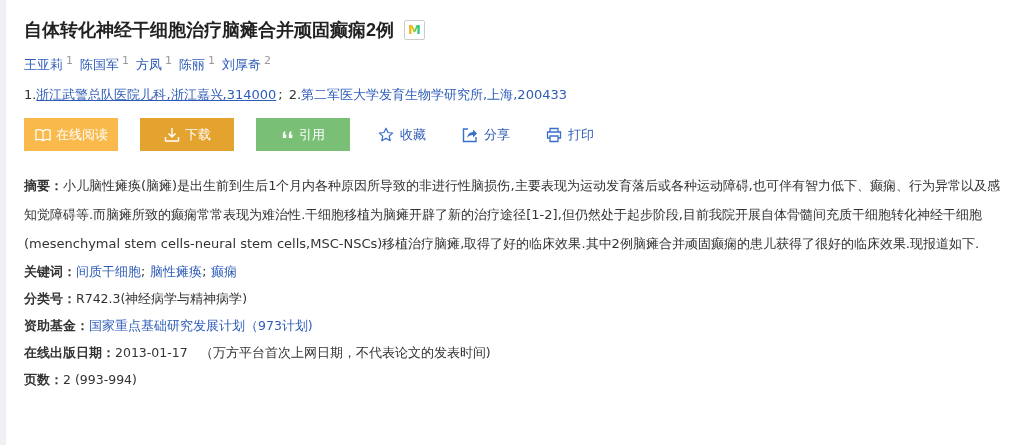 This screenshot has height=445, width=1033. What do you see at coordinates (69, 353) in the screenshot?
I see `field-label: 在线出版日期：` at bounding box center [69, 353].